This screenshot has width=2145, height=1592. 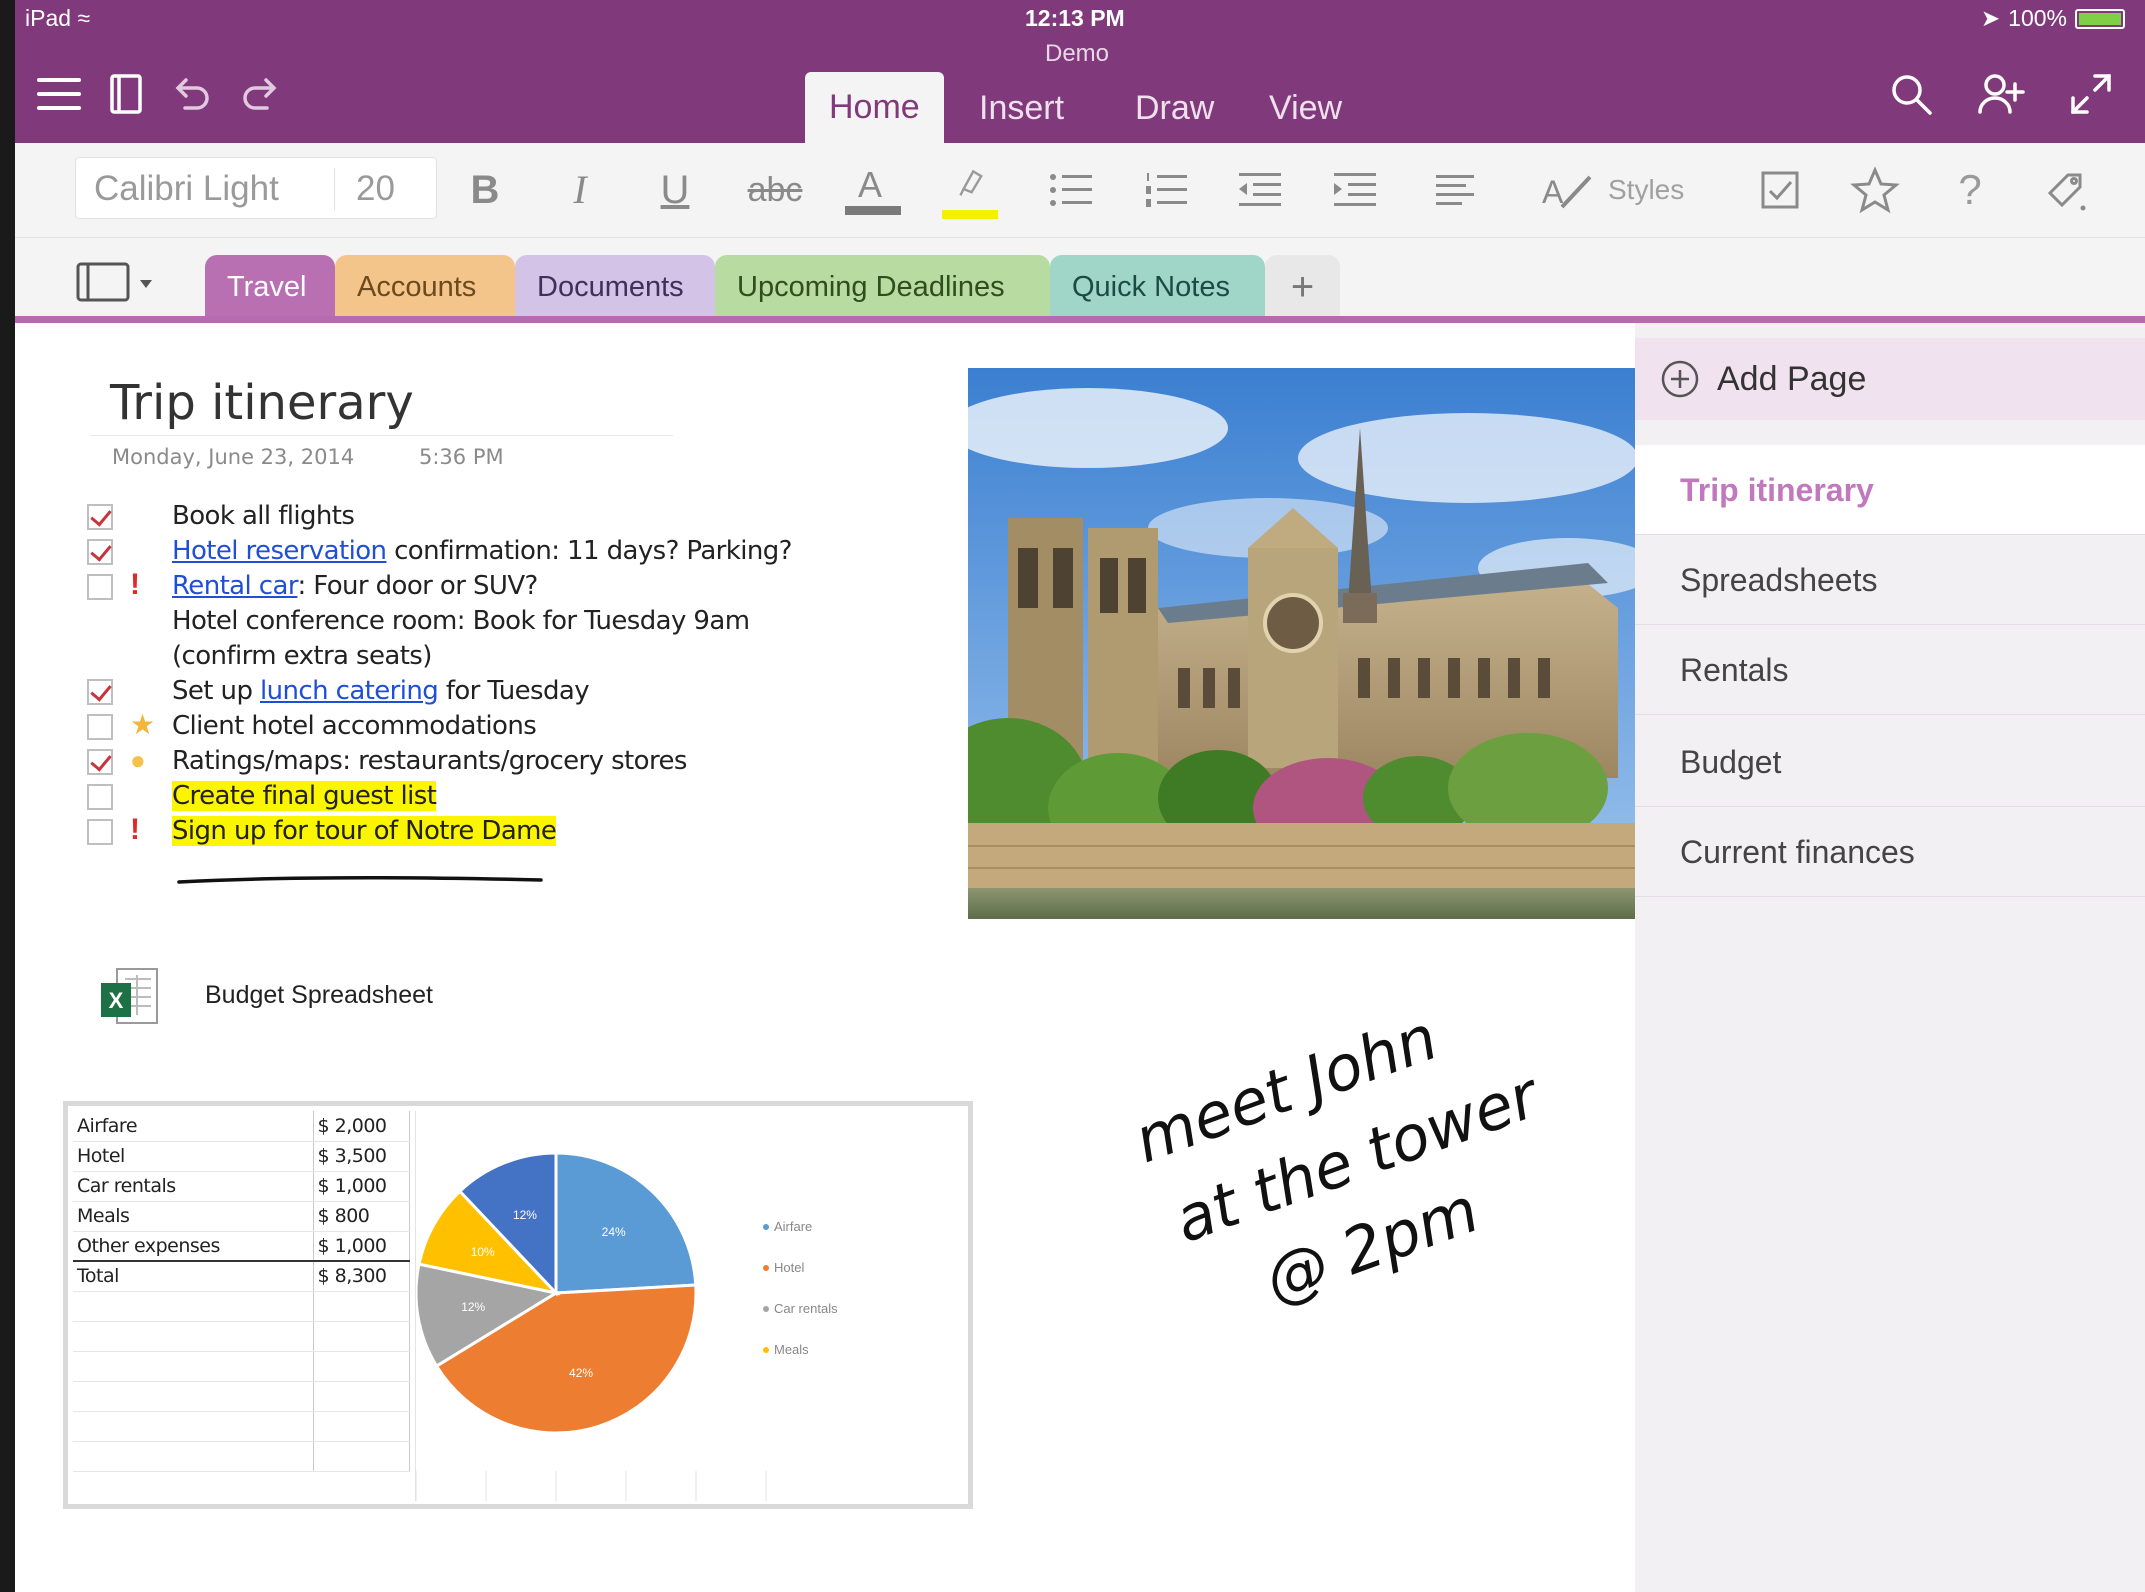 What do you see at coordinates (235, 586) in the screenshot?
I see `hyperlink: Rental car` at bounding box center [235, 586].